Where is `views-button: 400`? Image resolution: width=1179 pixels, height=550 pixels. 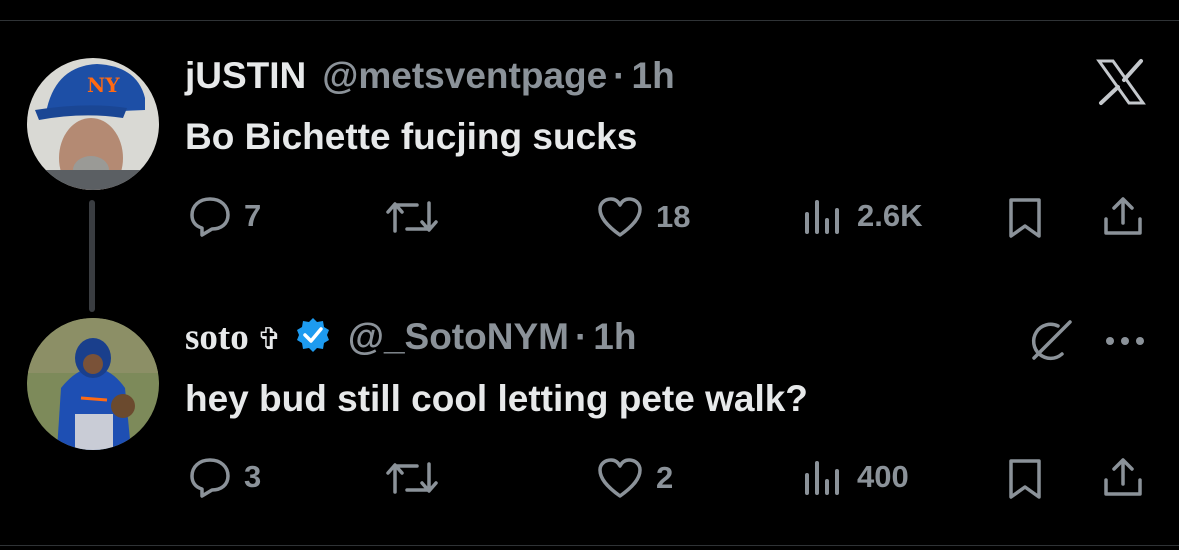
views-button: 400 is located at coordinates (856, 477).